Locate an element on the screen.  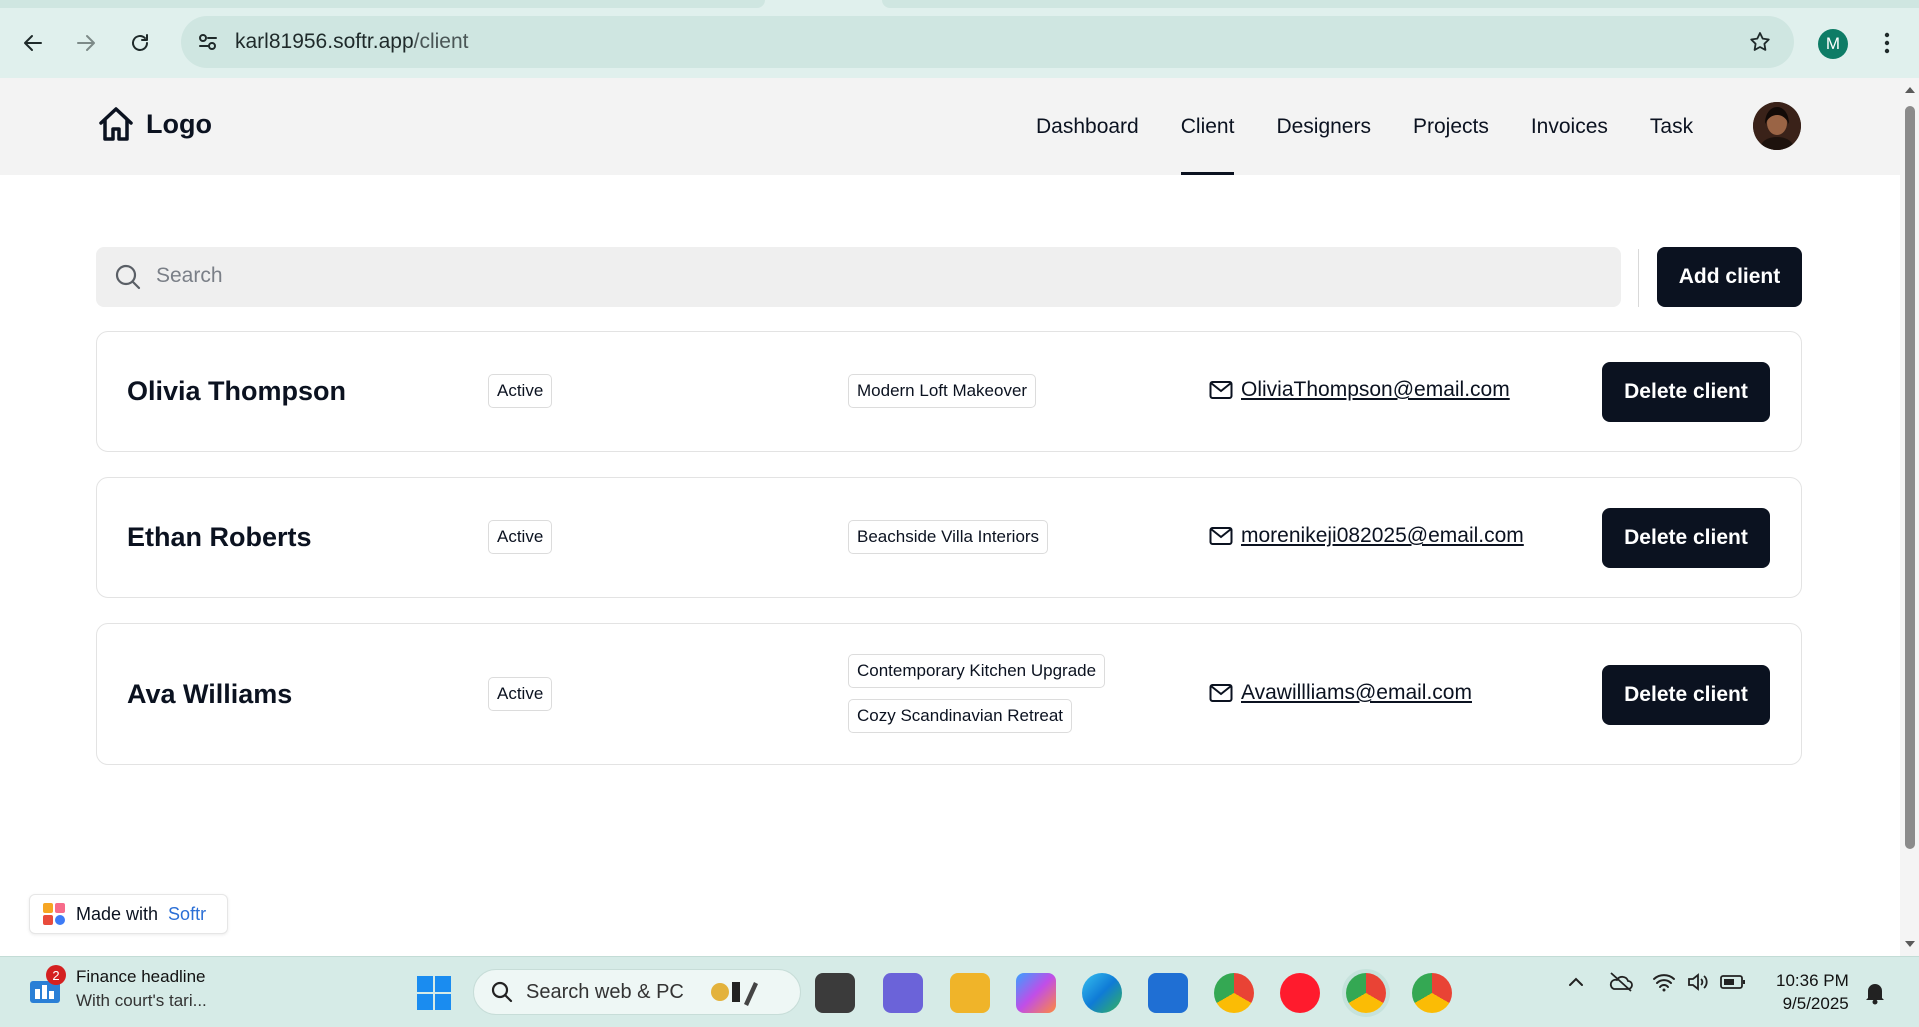
forward-button is located at coordinates (86, 43).